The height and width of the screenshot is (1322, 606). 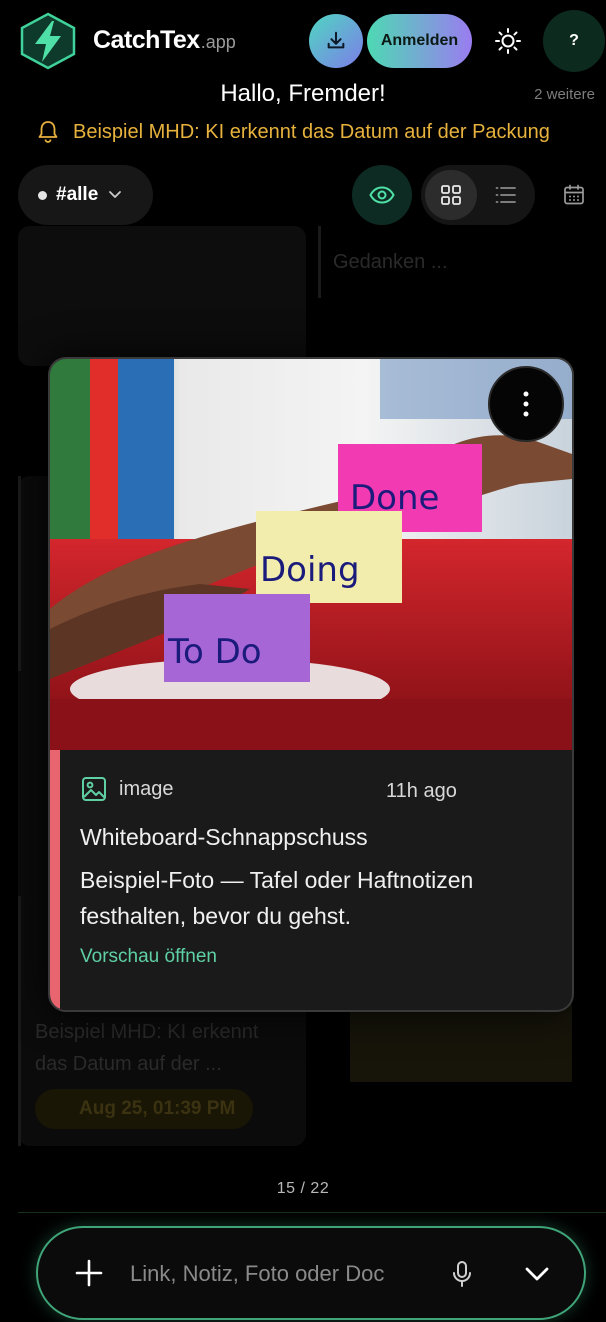 What do you see at coordinates (421, 791) in the screenshot?
I see `card-timestamp: 11h ago` at bounding box center [421, 791].